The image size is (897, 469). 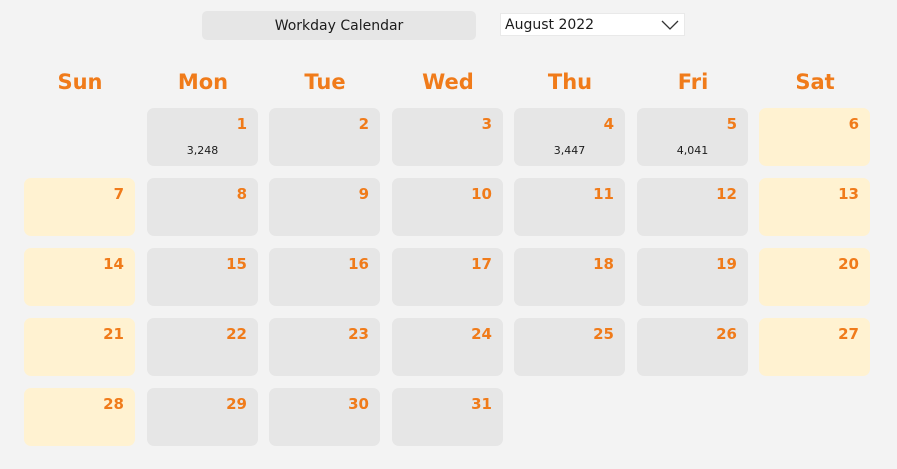 What do you see at coordinates (447, 347) in the screenshot?
I see `day-cell-24: 24` at bounding box center [447, 347].